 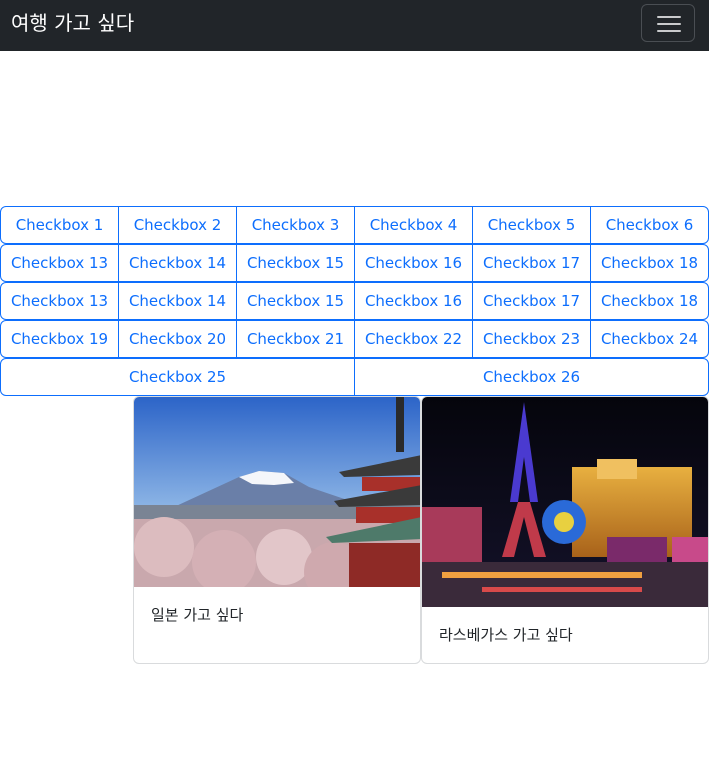 What do you see at coordinates (531, 377) in the screenshot?
I see `checkbox-toggle: Checkbox 26` at bounding box center [531, 377].